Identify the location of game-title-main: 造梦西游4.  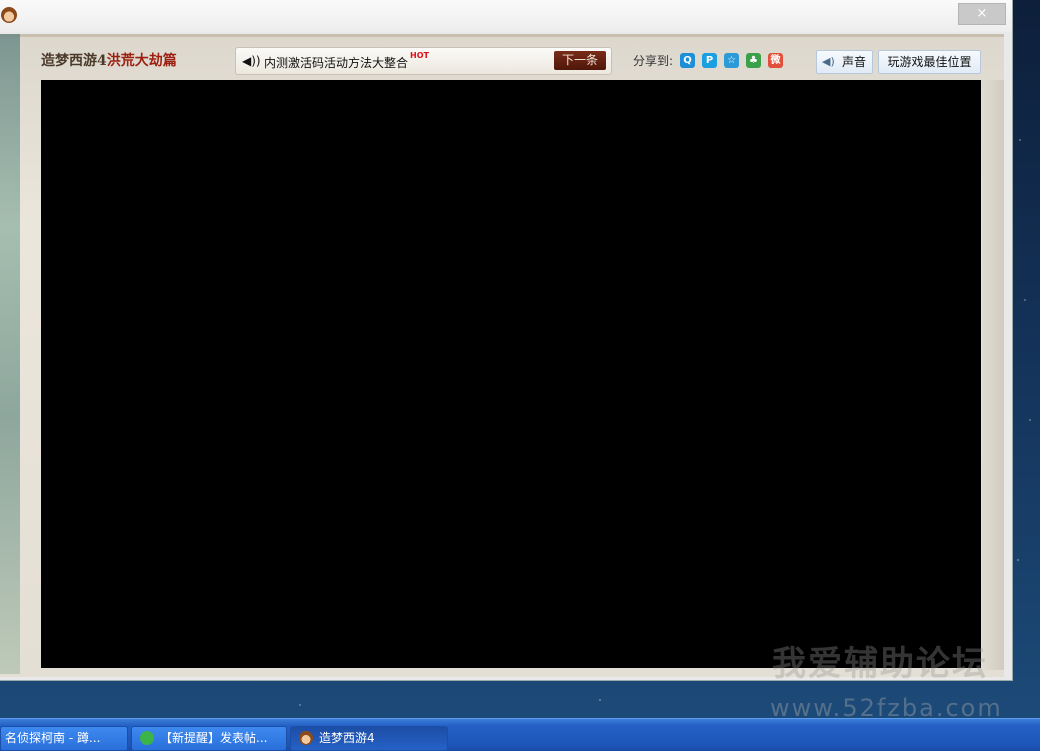
(74, 61).